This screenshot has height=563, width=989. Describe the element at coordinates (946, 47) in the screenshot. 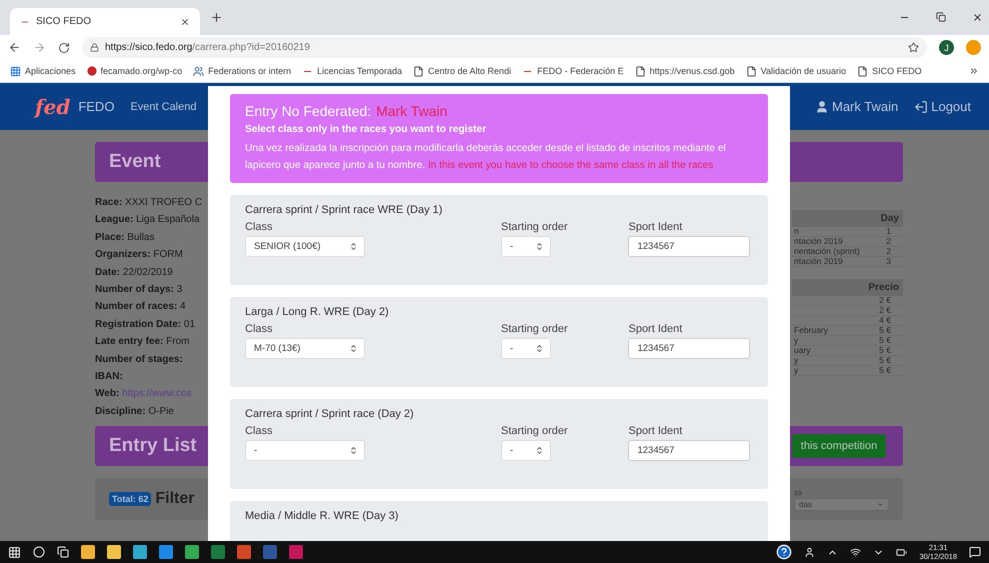

I see `profile-avatar: J` at that location.